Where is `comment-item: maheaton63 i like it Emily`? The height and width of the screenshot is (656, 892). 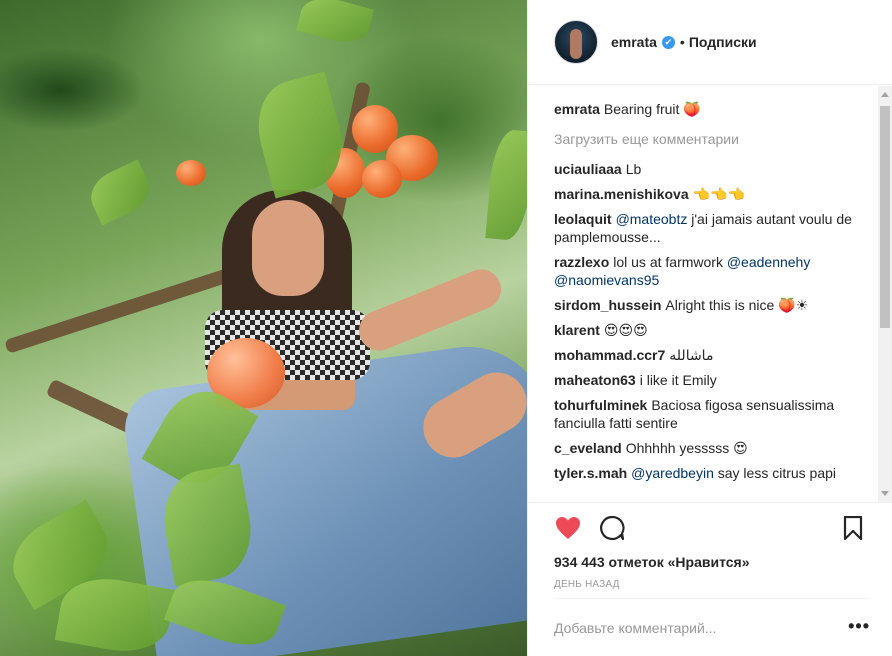 comment-item: maheaton63 i like it Emily is located at coordinates (714, 380).